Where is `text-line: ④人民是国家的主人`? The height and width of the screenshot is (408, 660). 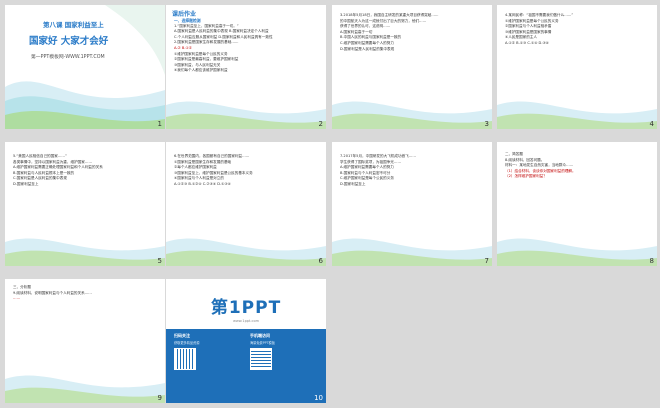
text-line: ④人民是国家的主人 is located at coordinates (521, 37).